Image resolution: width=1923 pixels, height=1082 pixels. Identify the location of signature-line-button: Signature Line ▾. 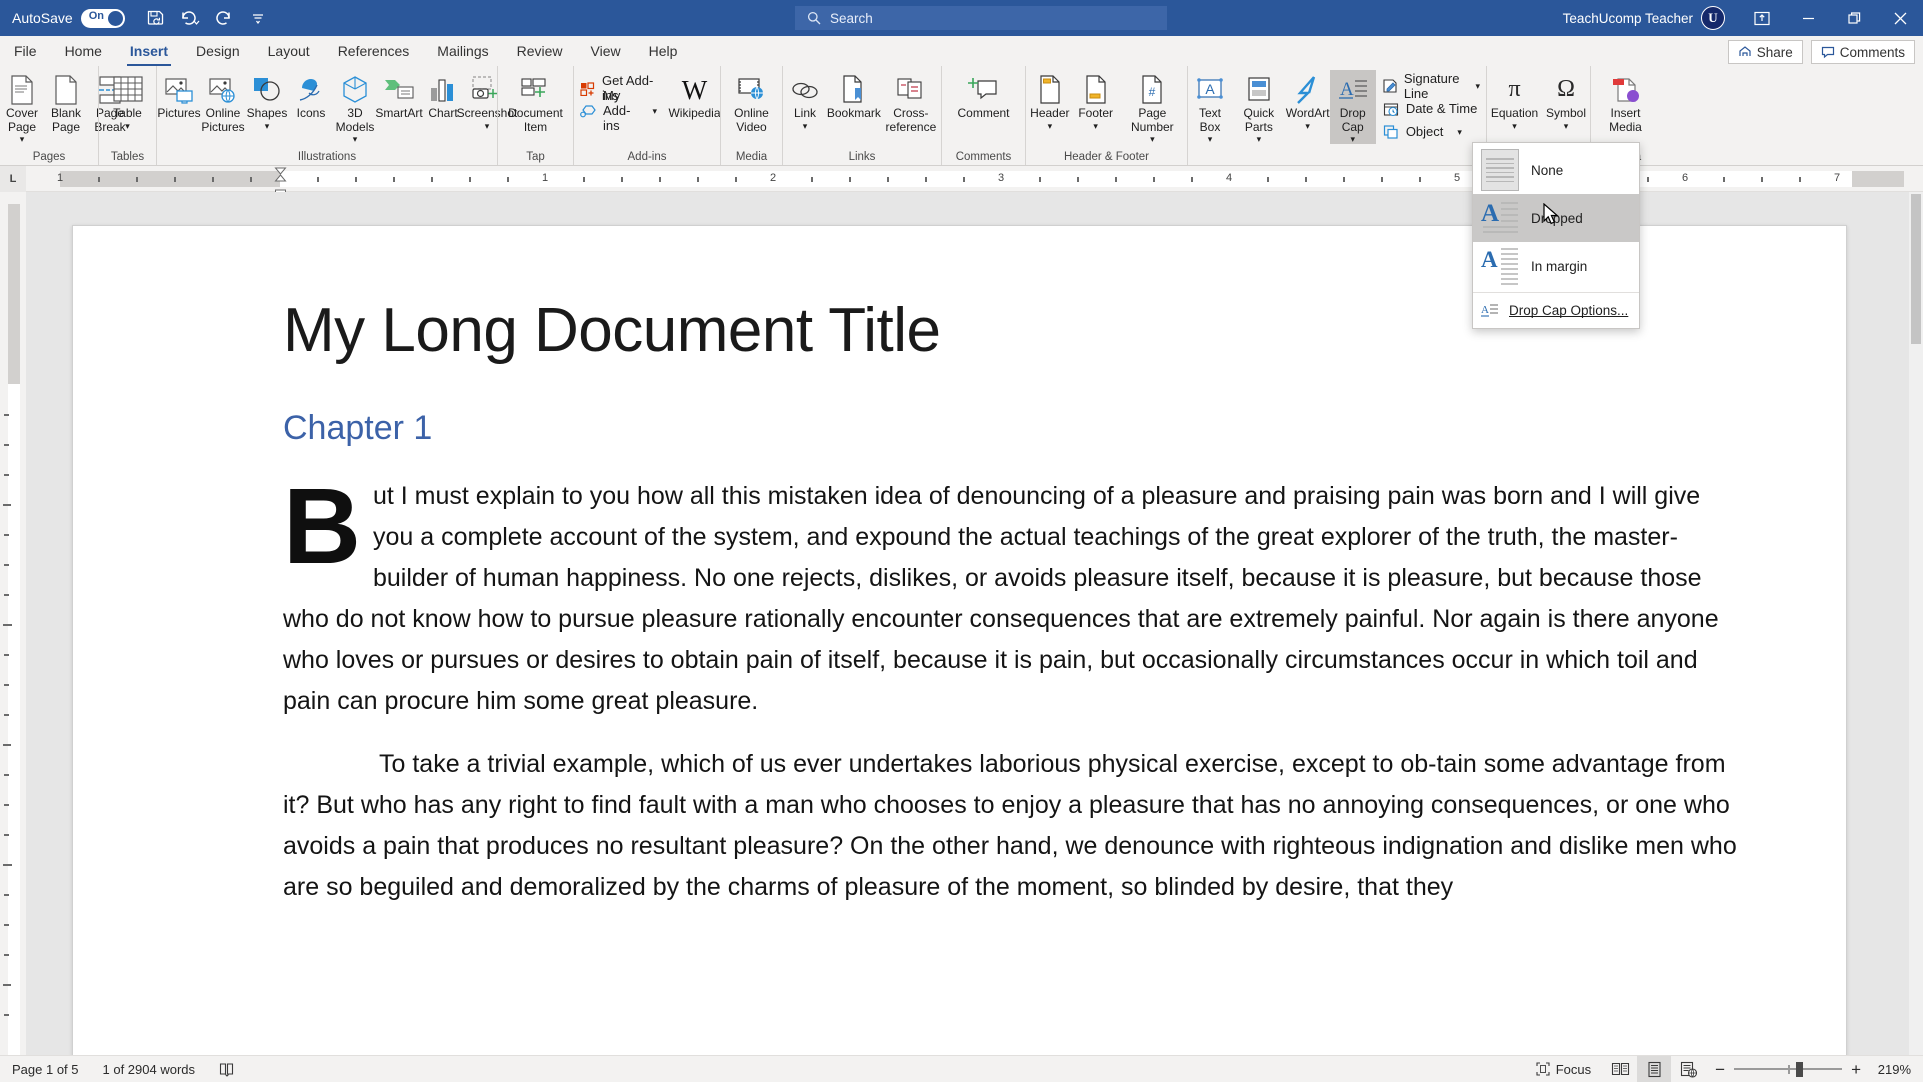
(1431, 86).